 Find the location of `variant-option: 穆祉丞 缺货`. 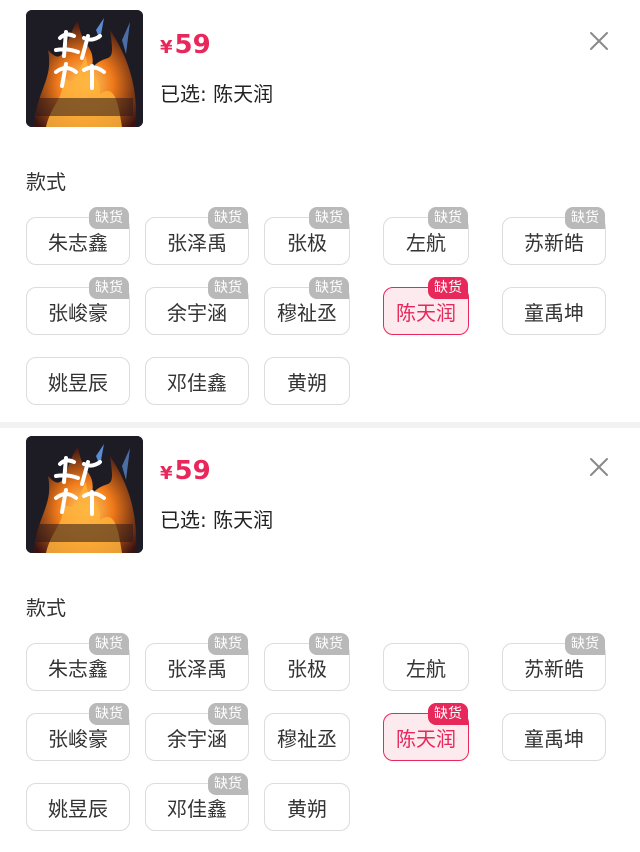

variant-option: 穆祉丞 缺货 is located at coordinates (307, 306).